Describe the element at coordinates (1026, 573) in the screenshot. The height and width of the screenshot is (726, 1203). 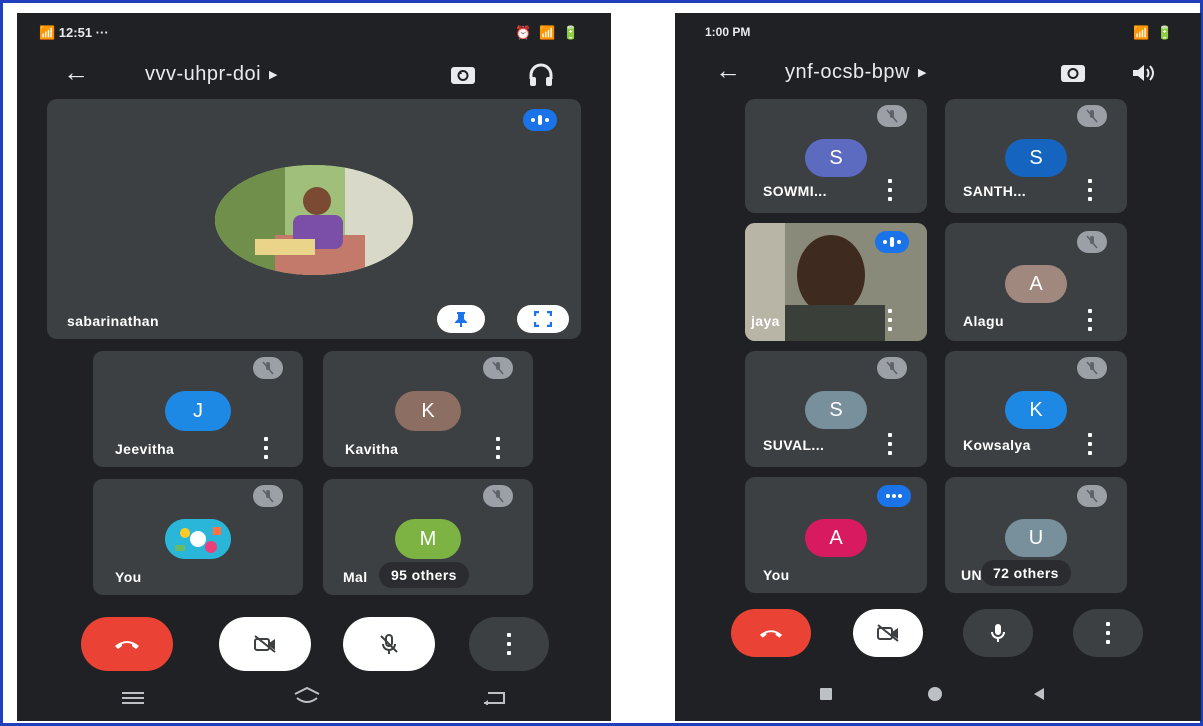
I see `others-count-chip: 72 others` at that location.